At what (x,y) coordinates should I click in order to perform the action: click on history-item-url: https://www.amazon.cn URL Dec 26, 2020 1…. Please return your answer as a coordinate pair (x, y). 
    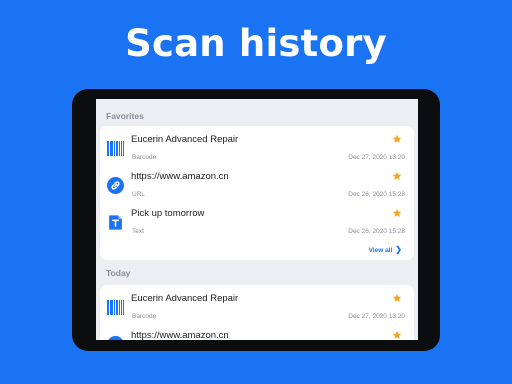
    Looking at the image, I should click on (257, 185).